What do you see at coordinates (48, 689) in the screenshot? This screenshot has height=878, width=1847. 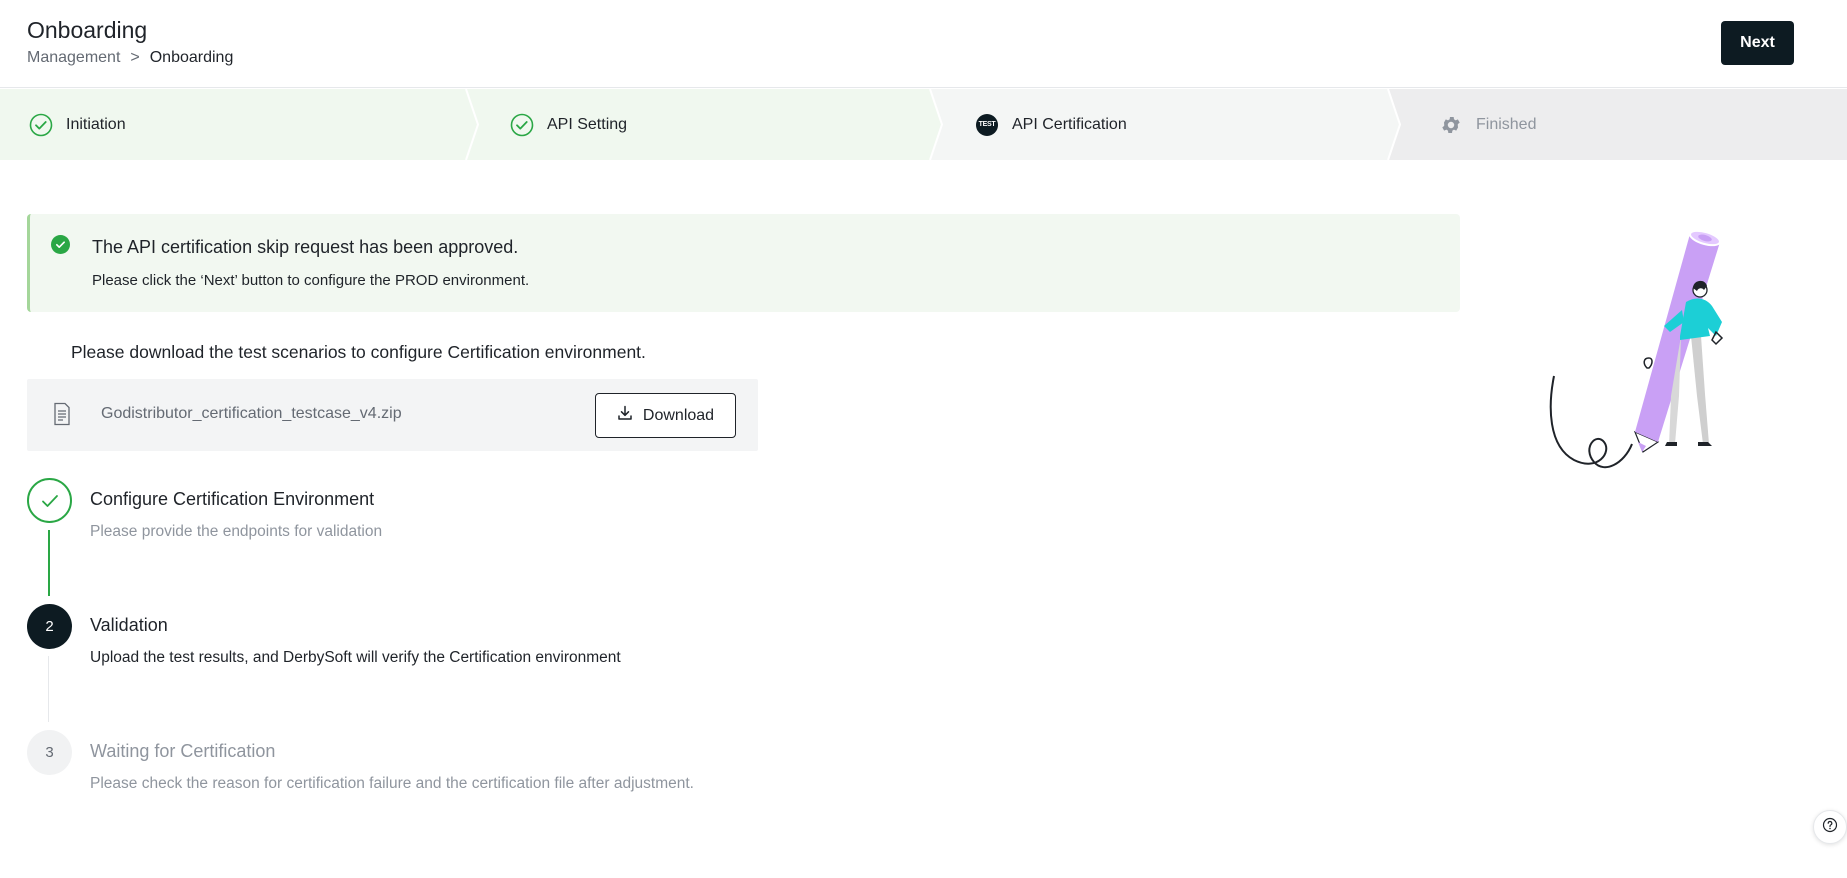 I see `step-connector-pending` at bounding box center [48, 689].